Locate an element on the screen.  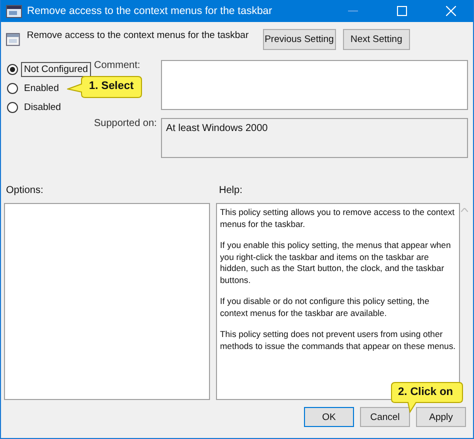
help-paragraph: This policy setting allows you to remove access to the context menus for the taskbar. is located at coordinates (338, 218).